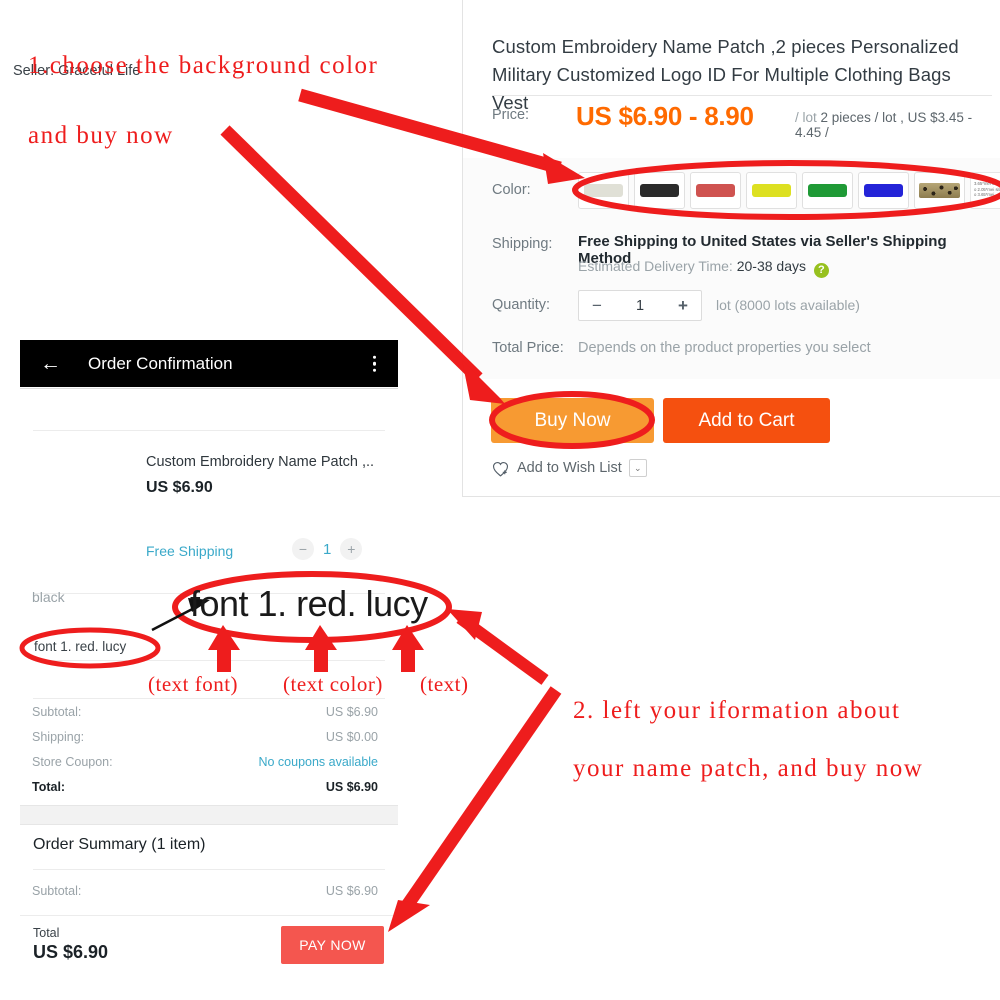 The image size is (1000, 1000). What do you see at coordinates (72, 762) in the screenshot?
I see `row-label: Store Coupon:` at bounding box center [72, 762].